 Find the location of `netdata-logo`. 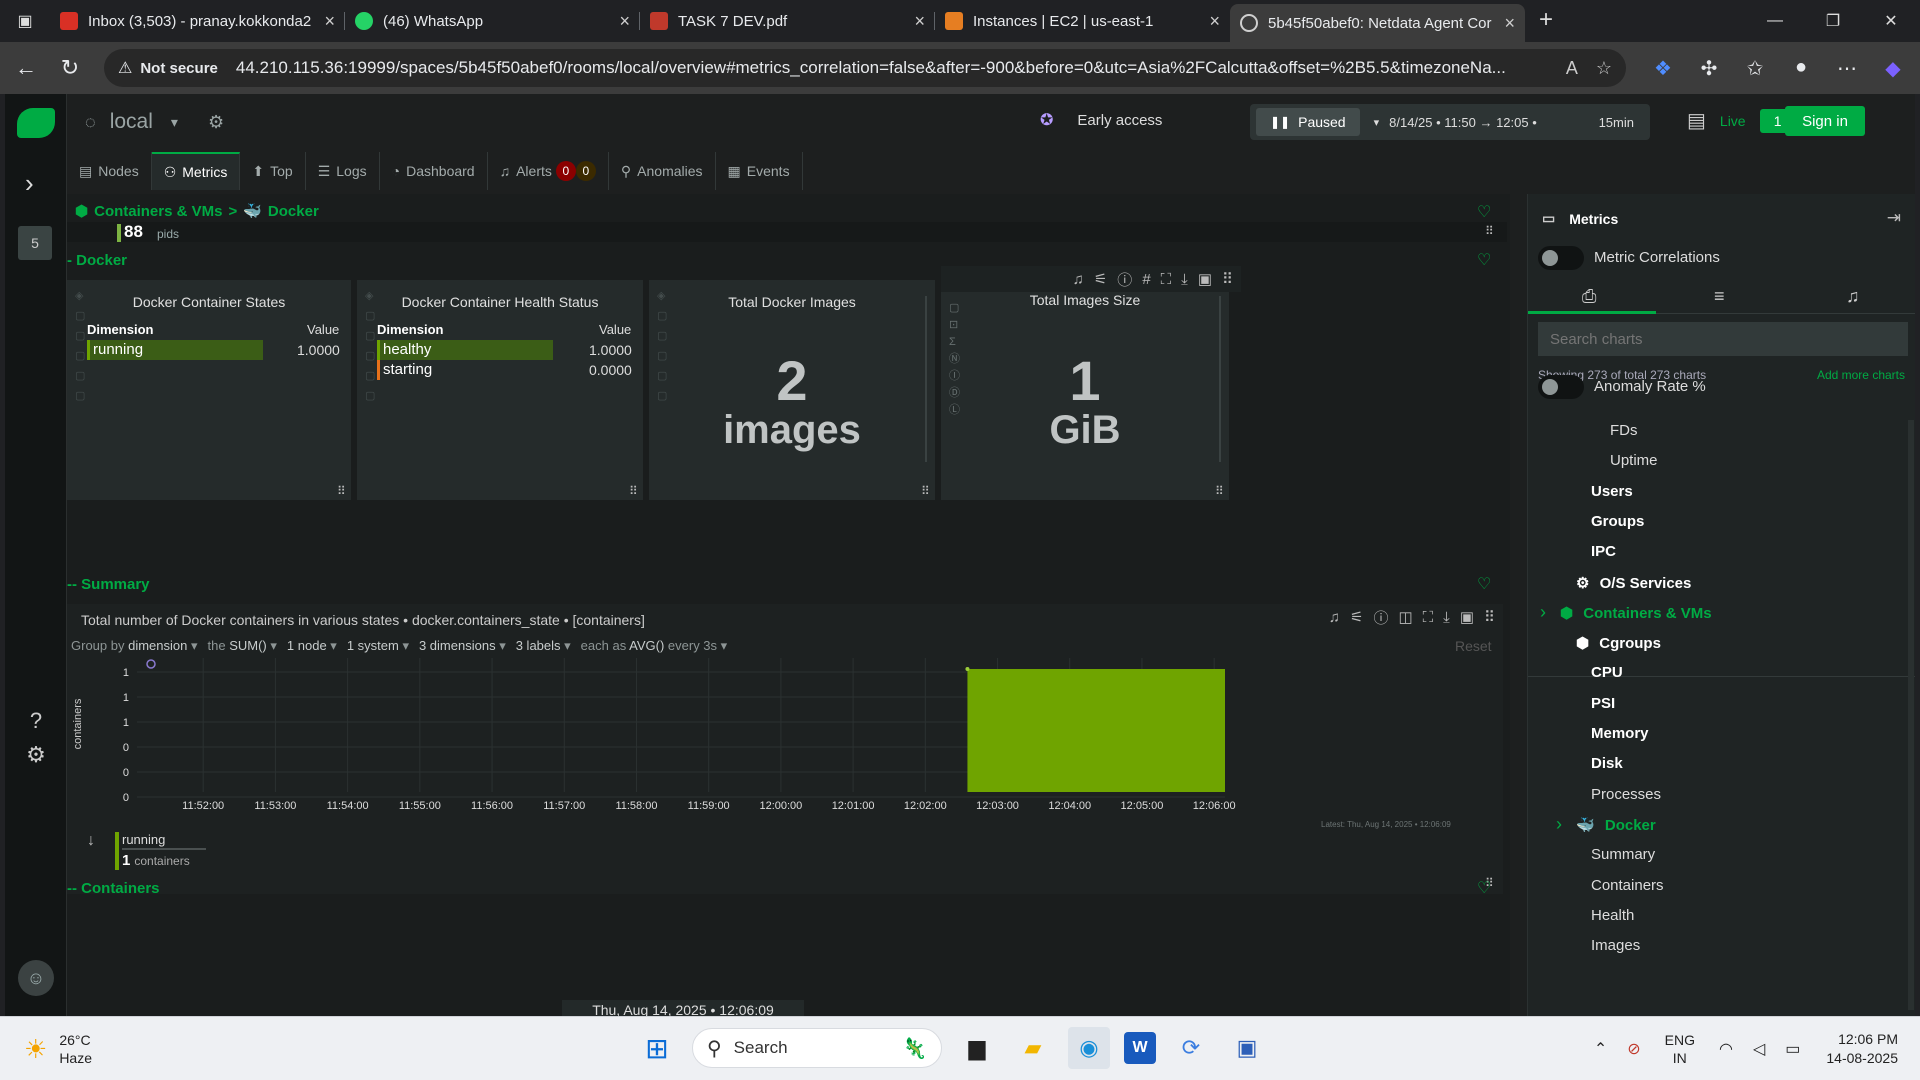

netdata-logo is located at coordinates (36, 123).